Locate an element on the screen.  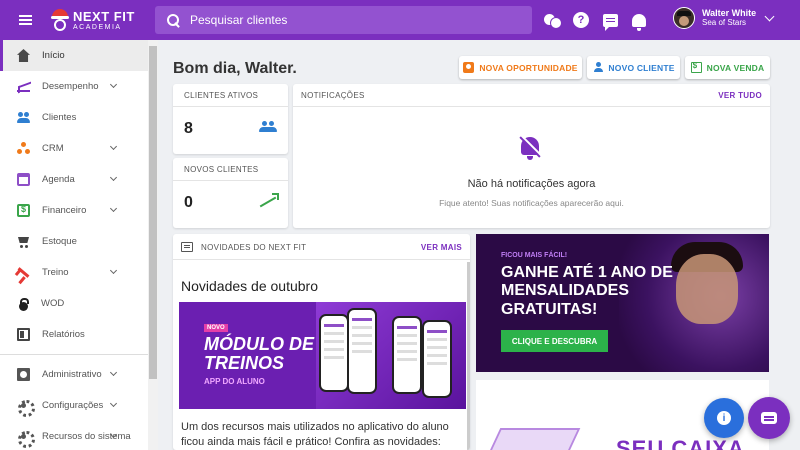
sidebar-divider is located at coordinates (79, 354).